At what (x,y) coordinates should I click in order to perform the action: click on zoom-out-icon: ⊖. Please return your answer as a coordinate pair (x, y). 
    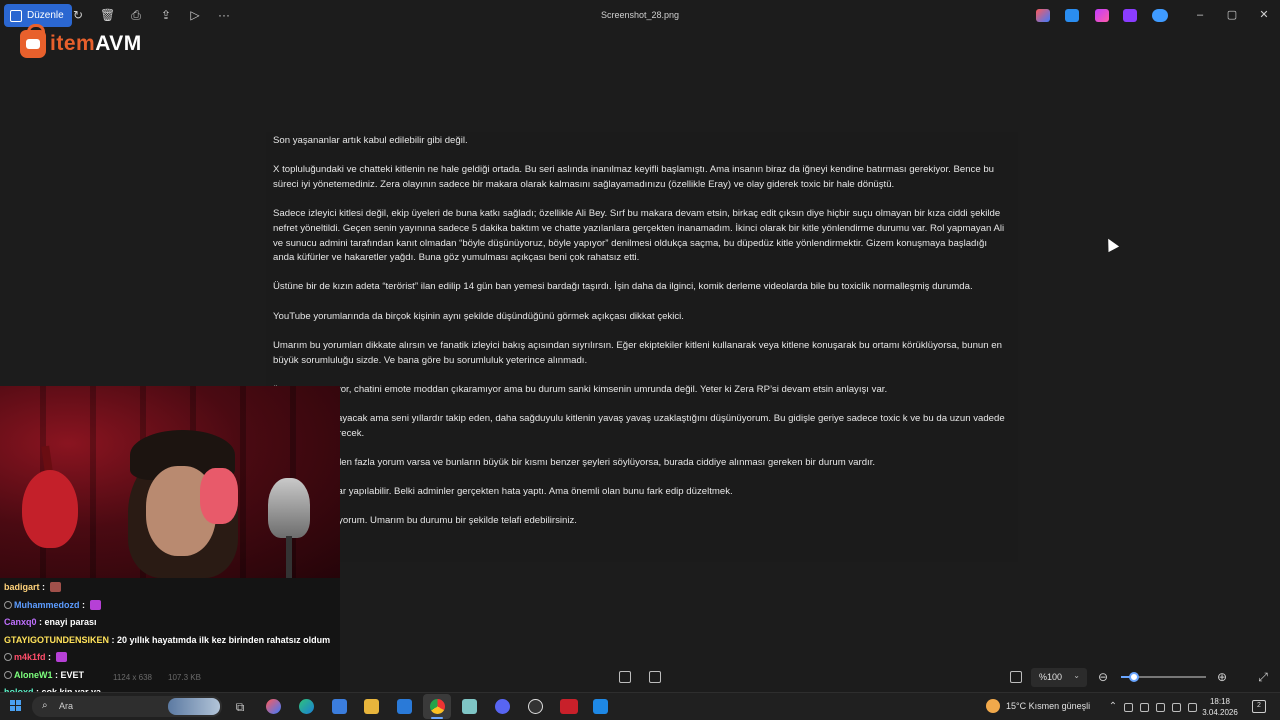
    Looking at the image, I should click on (1103, 677).